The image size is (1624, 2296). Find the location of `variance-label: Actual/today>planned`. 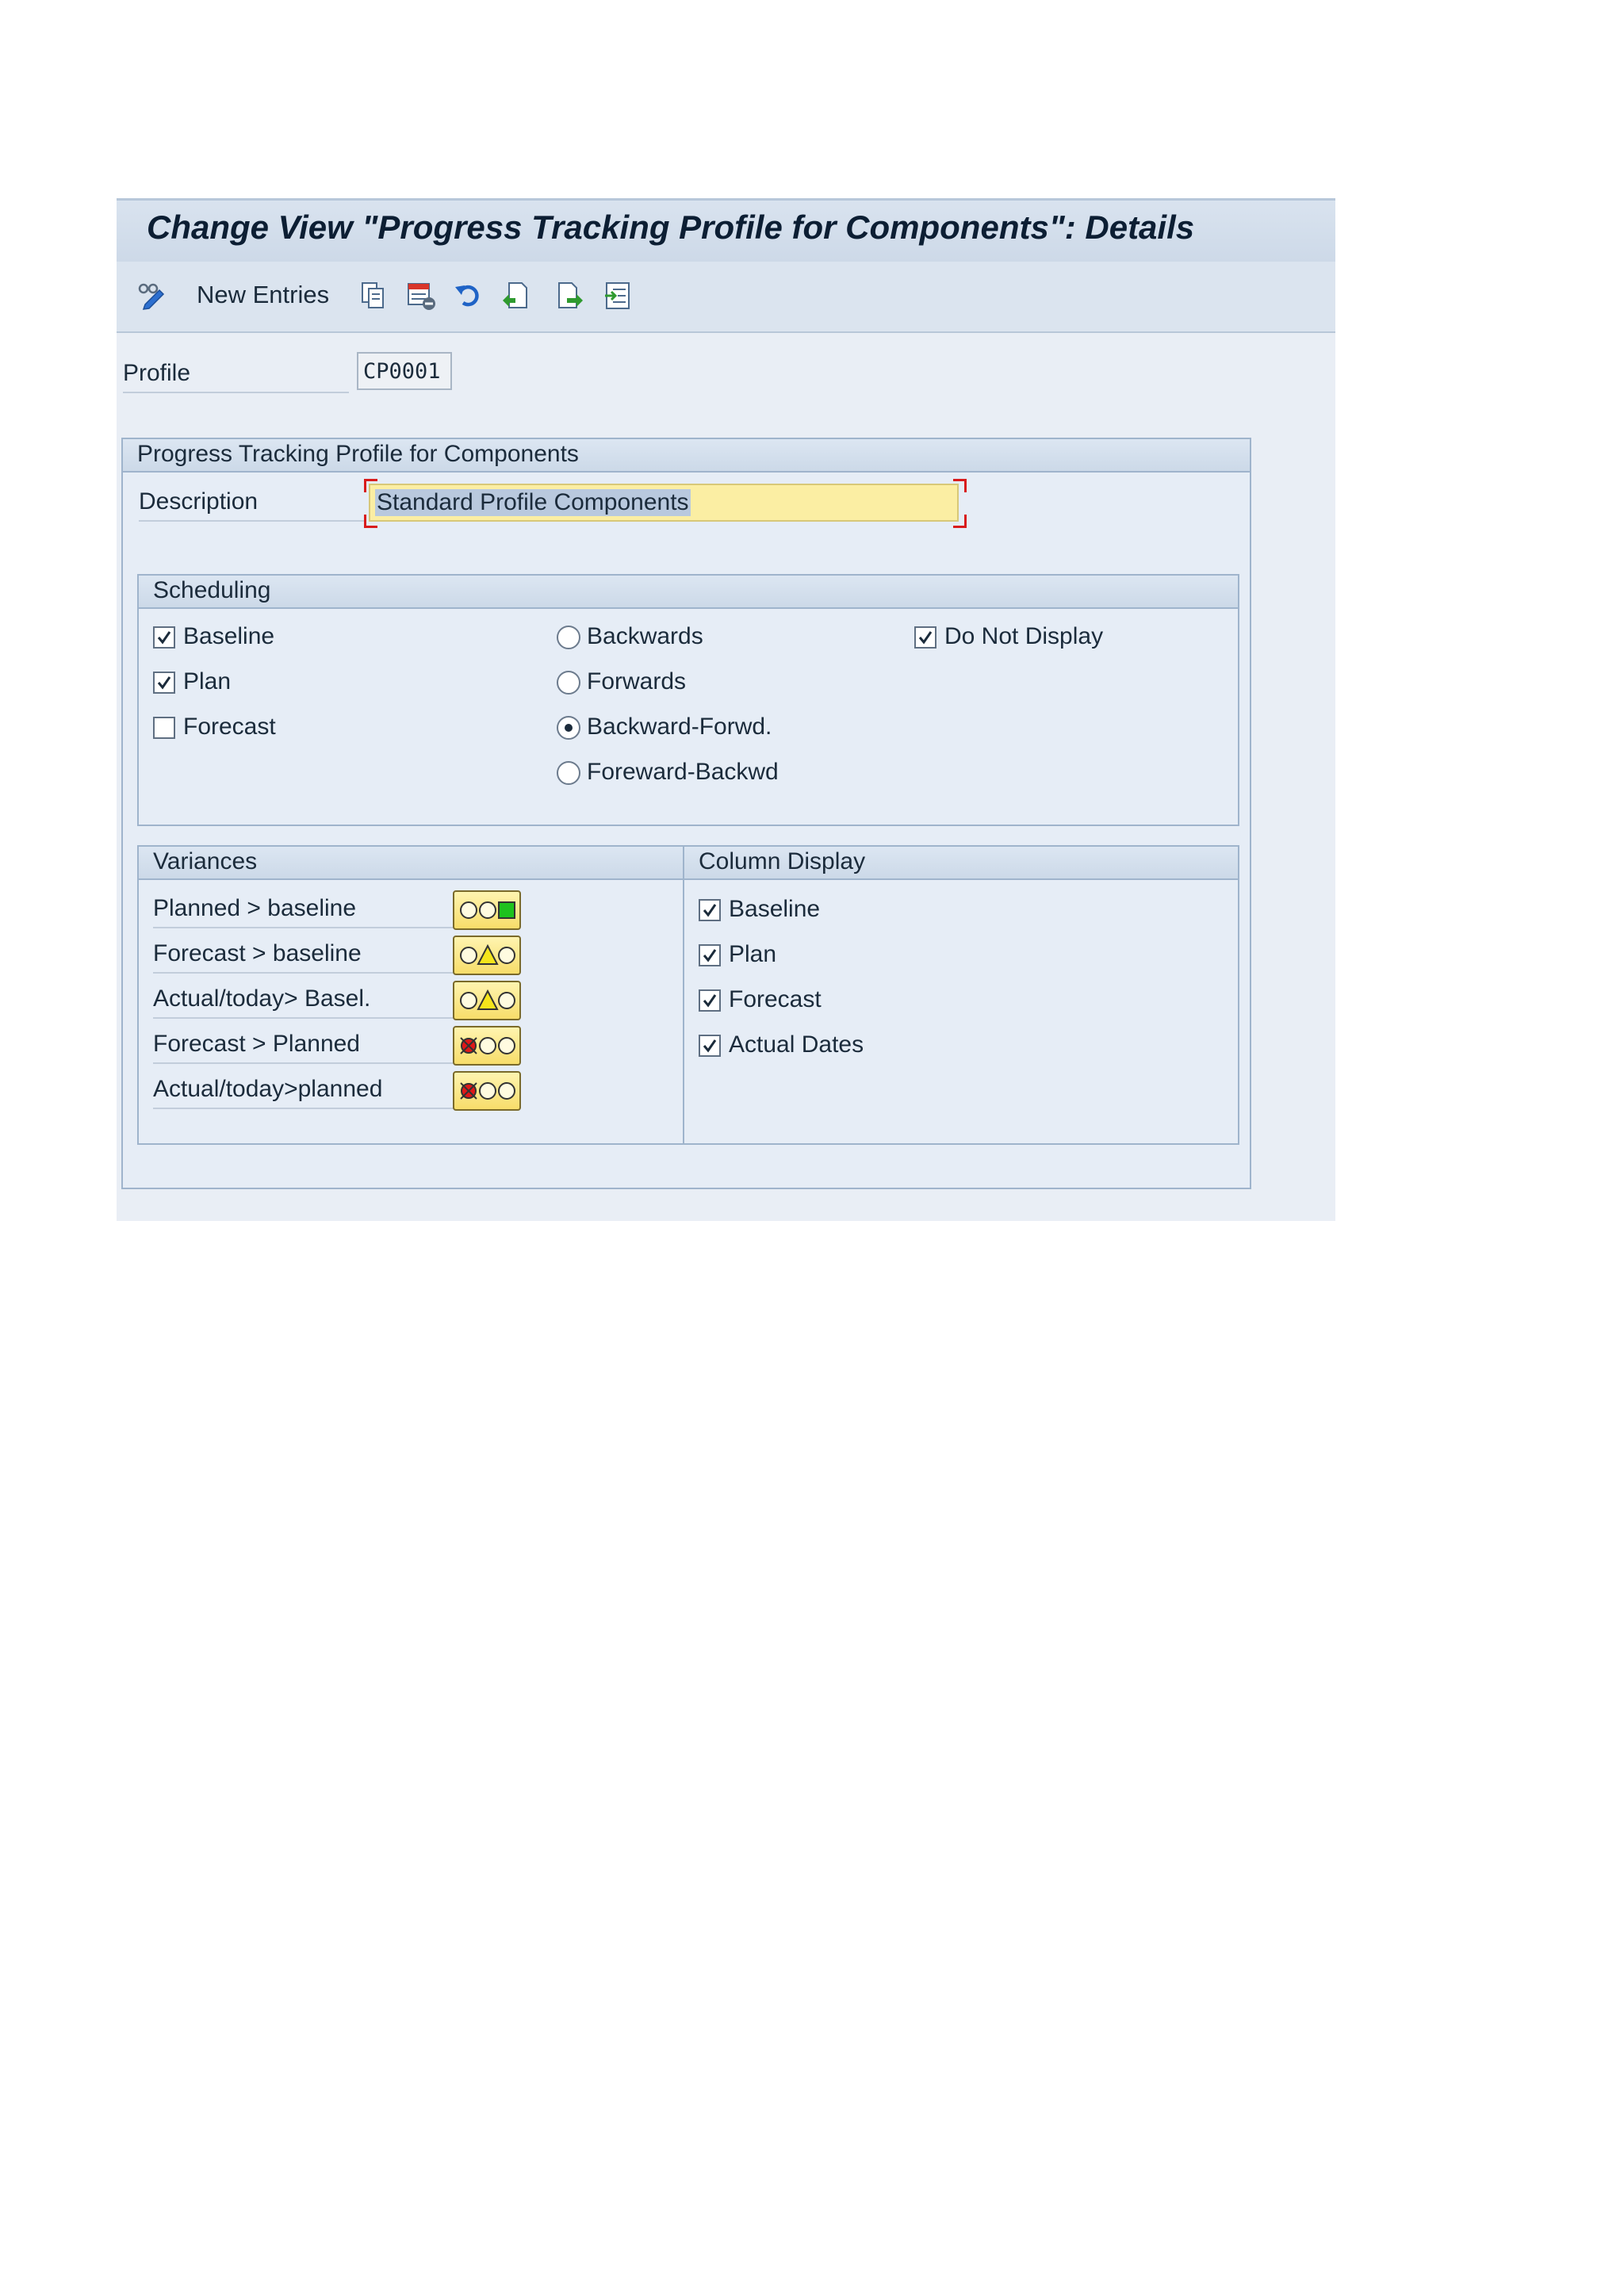

variance-label: Actual/today>planned is located at coordinates (303, 1093).